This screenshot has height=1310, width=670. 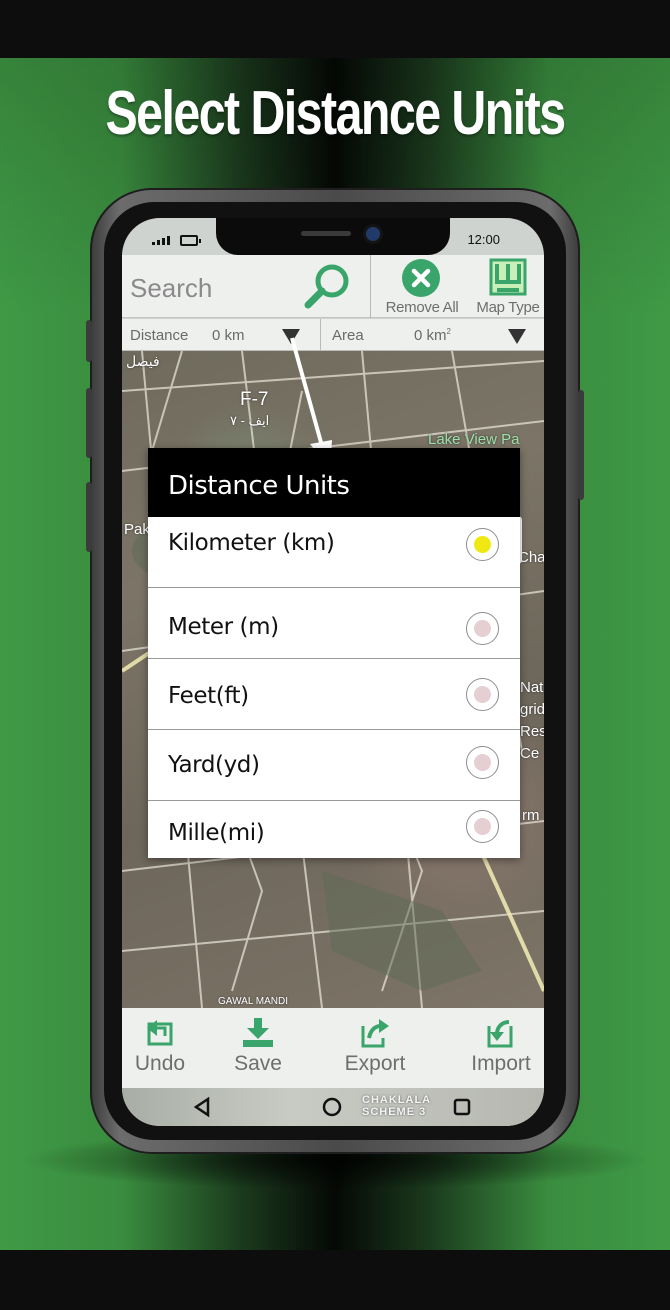 I want to click on home-icon, so click(x=332, y=1107).